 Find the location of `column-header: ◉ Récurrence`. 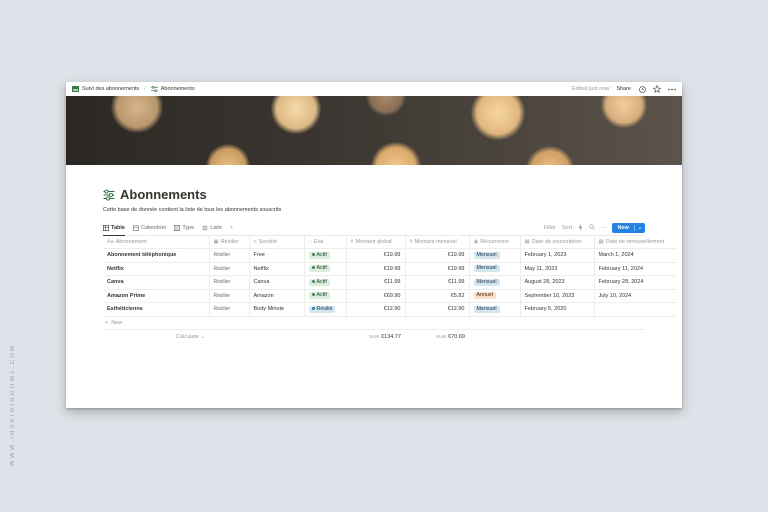

column-header: ◉ Récurrence is located at coordinates (495, 242).